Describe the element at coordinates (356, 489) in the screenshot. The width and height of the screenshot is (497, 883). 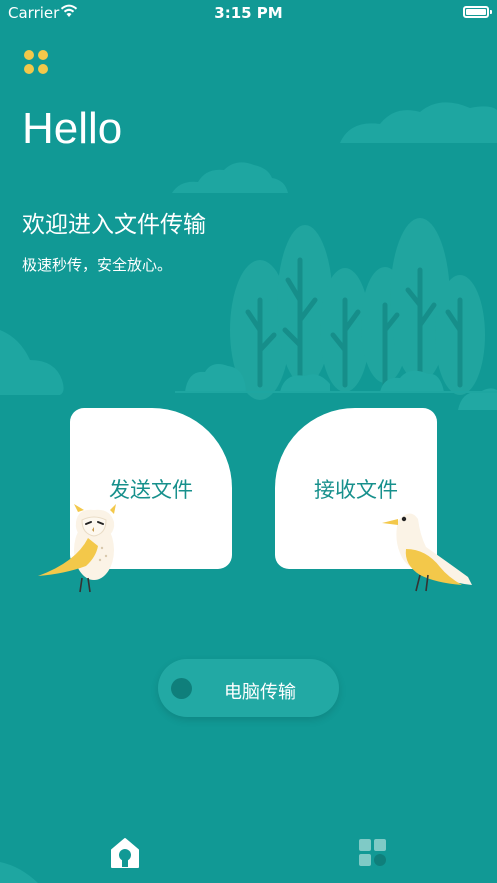
I see `receive-files-label: 接收文件` at that location.